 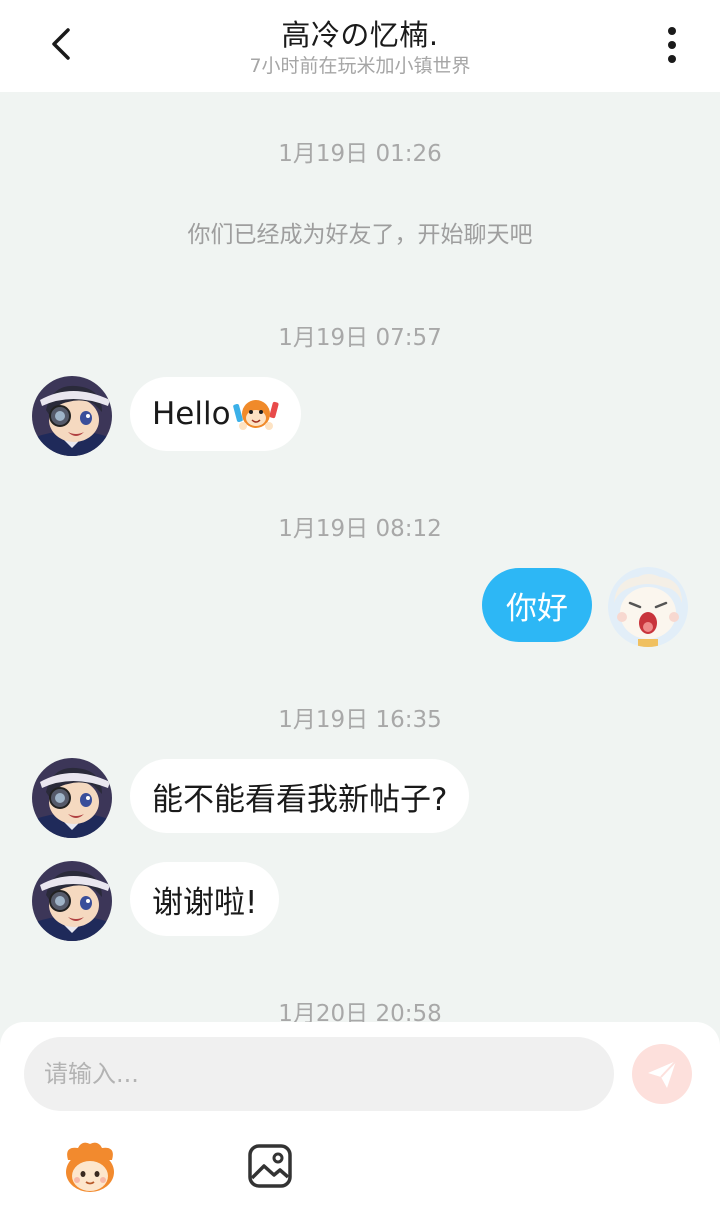 What do you see at coordinates (205, 902) in the screenshot?
I see `message-text: 谢谢啦!` at bounding box center [205, 902].